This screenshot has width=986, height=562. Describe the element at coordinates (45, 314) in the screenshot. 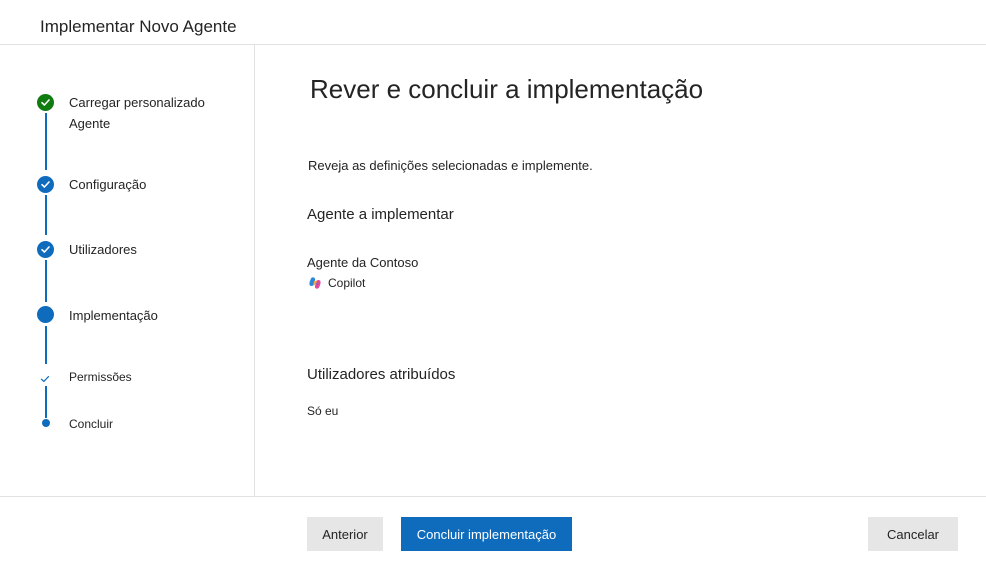

I see `step-current-indicator` at that location.